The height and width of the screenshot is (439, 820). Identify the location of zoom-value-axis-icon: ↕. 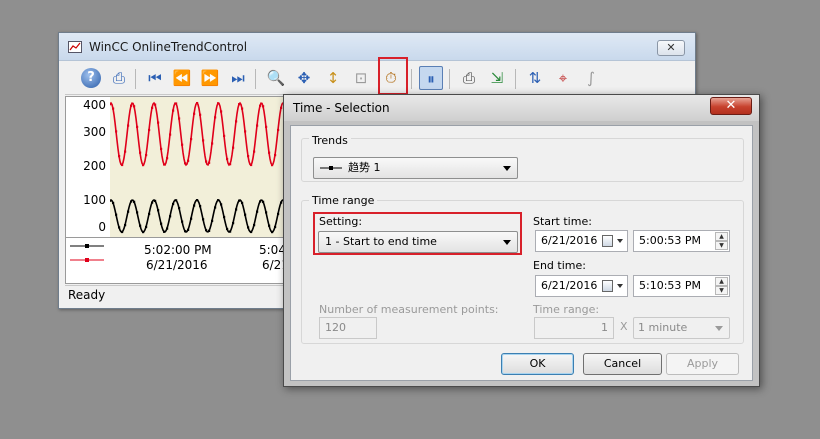
(333, 78).